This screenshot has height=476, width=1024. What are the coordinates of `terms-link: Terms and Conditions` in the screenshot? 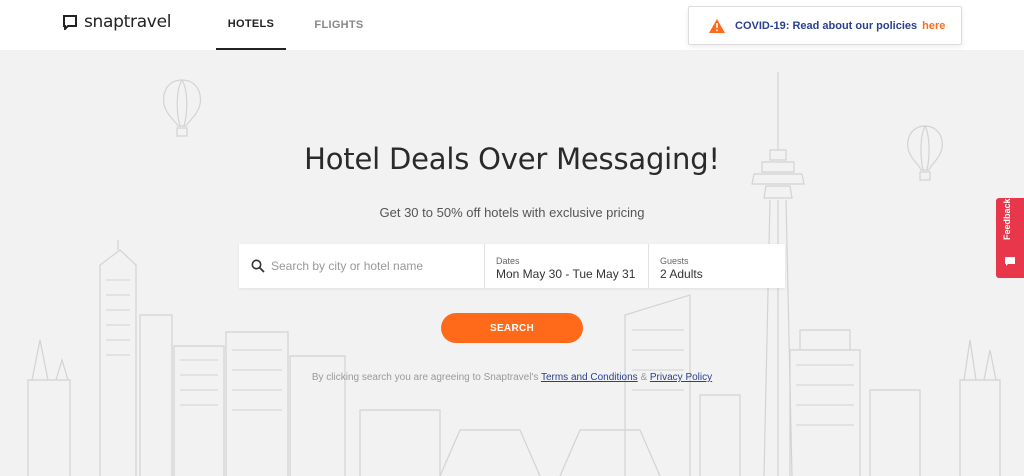 It's located at (589, 377).